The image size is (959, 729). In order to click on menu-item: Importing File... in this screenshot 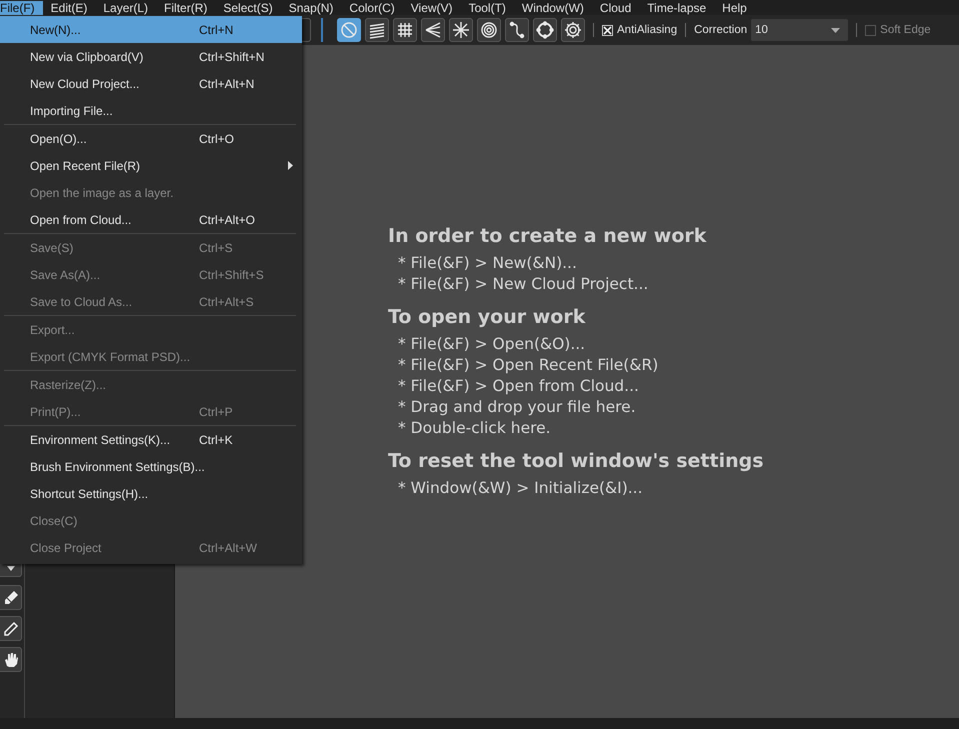, I will do `click(151, 110)`.